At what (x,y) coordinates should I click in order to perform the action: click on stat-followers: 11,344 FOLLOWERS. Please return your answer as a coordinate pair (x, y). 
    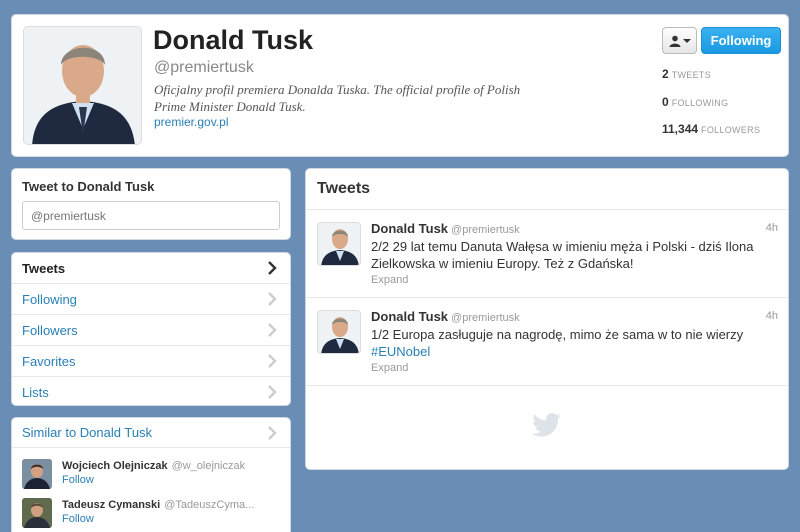
    Looking at the image, I should click on (711, 129).